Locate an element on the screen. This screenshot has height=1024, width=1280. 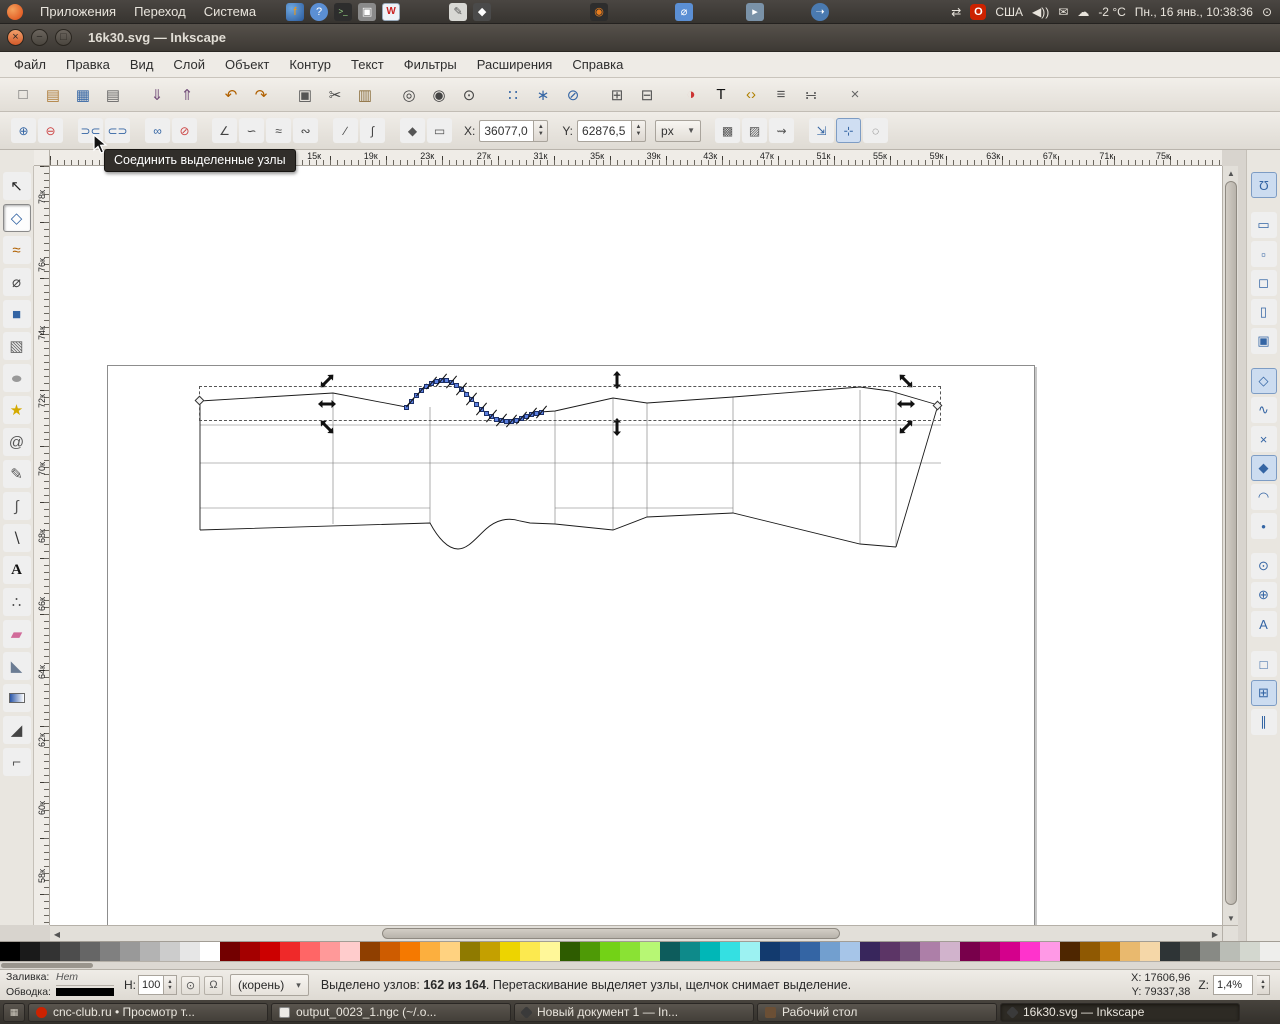
window-titlebar: × − □ 16k30.svg — Inkscape is located at coordinates (640, 38).